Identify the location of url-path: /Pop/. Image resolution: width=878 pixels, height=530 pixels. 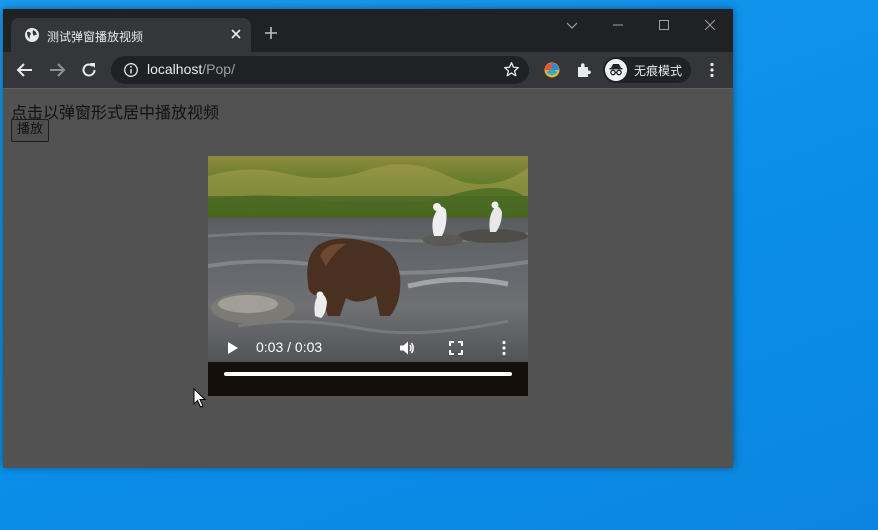
(218, 69).